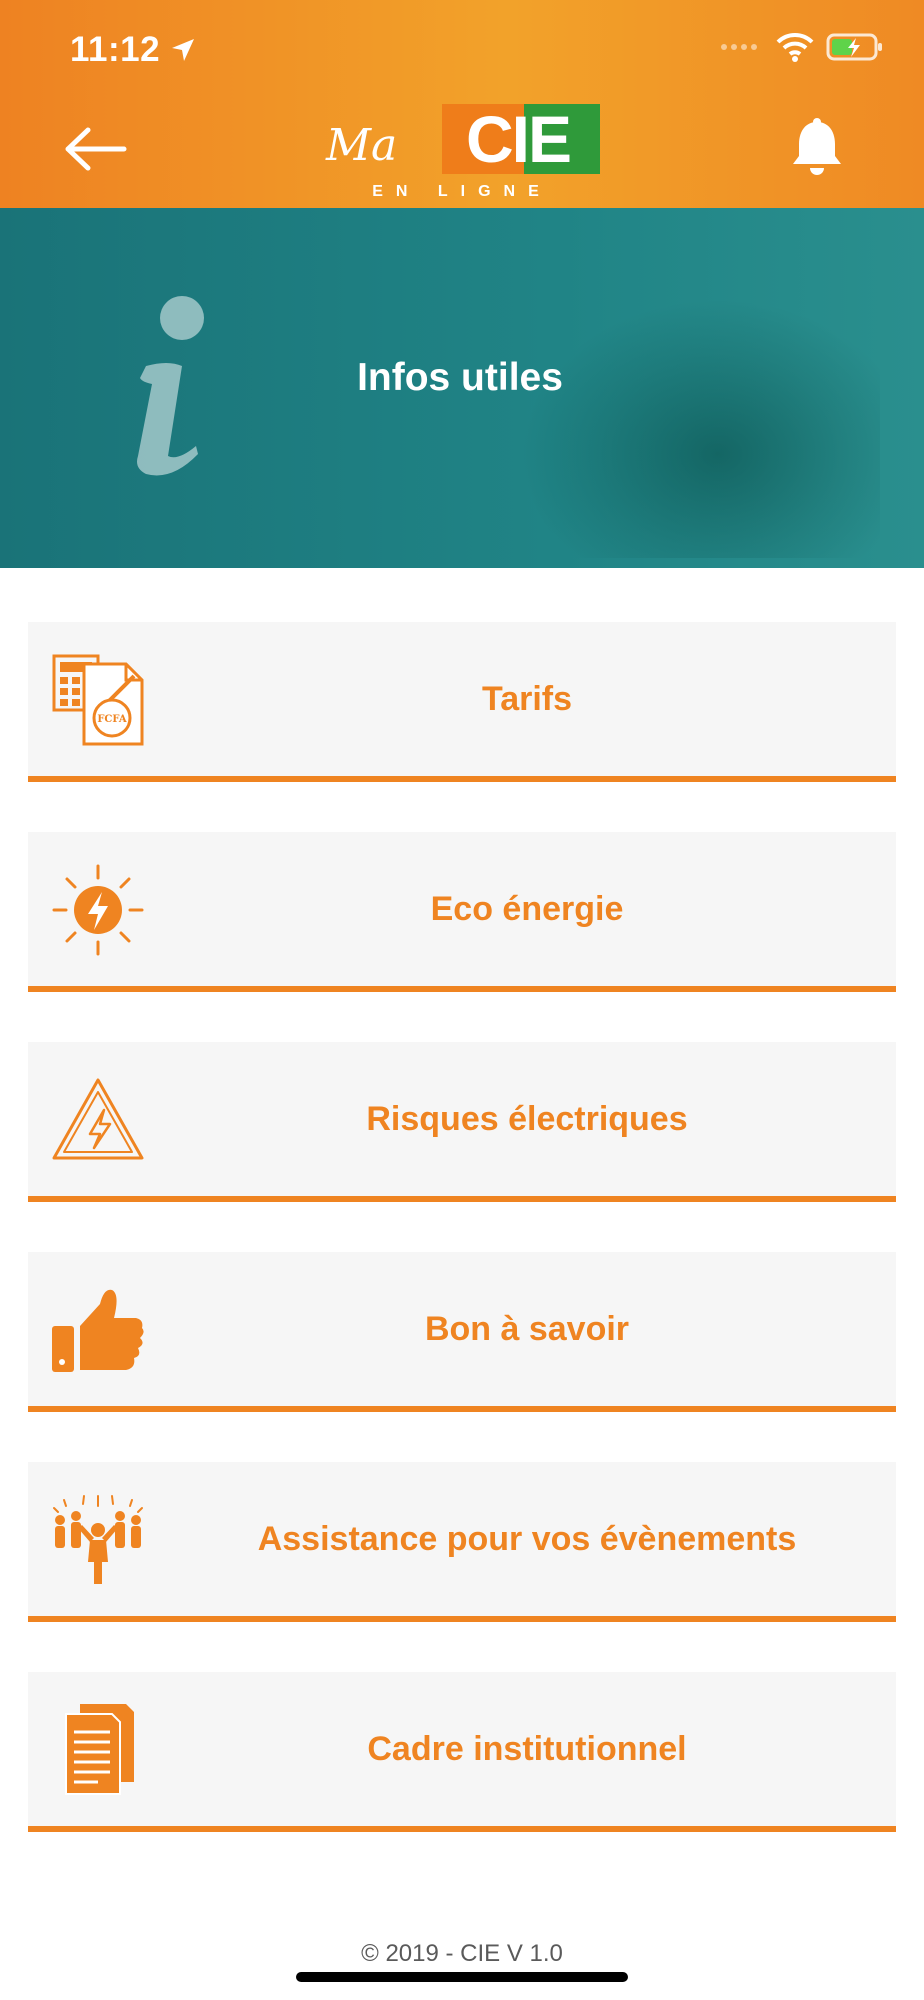  I want to click on logo-script: Ma, so click(361, 145).